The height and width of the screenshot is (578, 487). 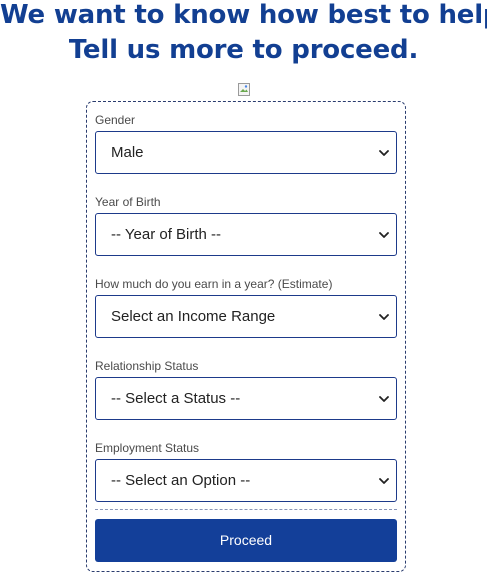 I want to click on proceed-button: Proceed, so click(x=246, y=540).